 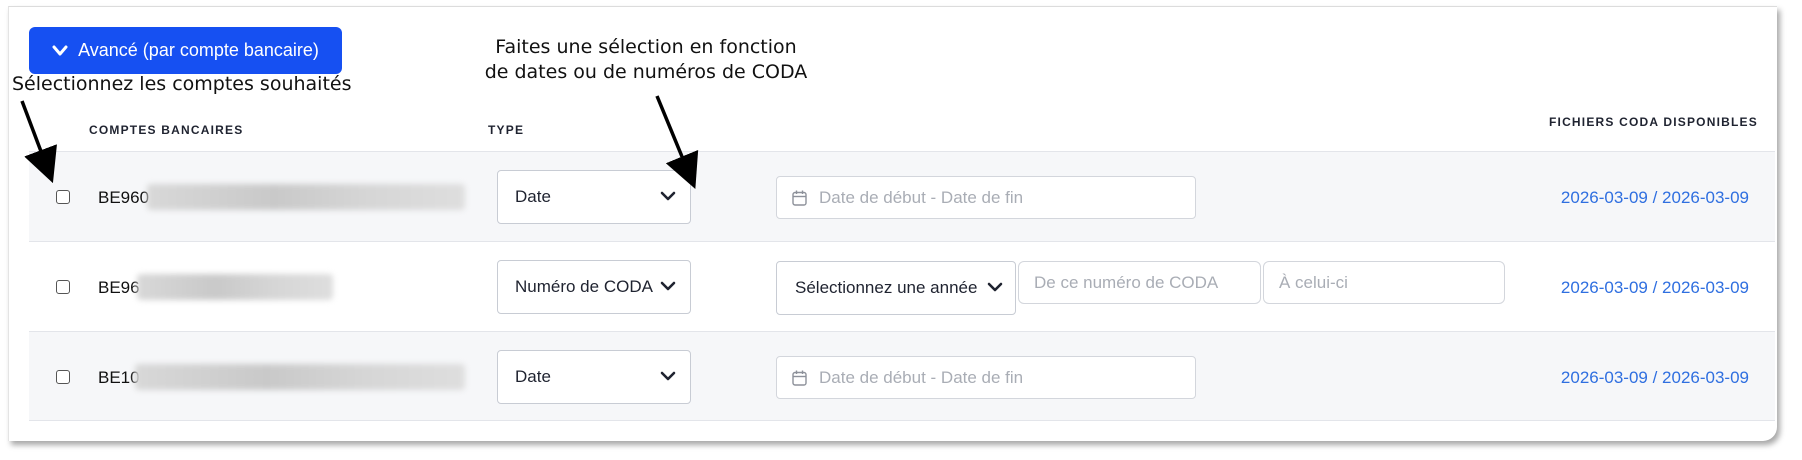 I want to click on coda-from-input: De ce numéro de CODA, so click(x=1139, y=282).